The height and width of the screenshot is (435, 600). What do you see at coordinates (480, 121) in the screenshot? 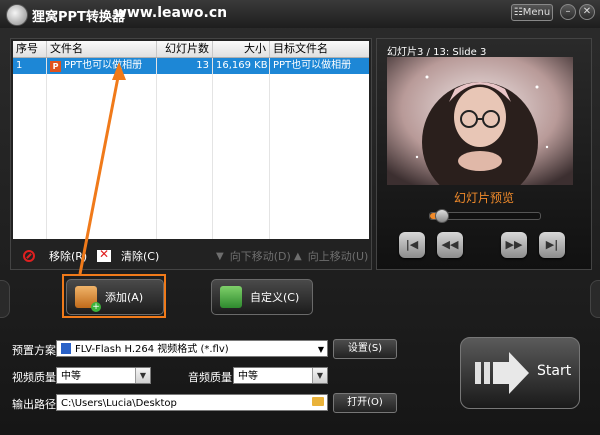
I see `slide-preview-image` at bounding box center [480, 121].